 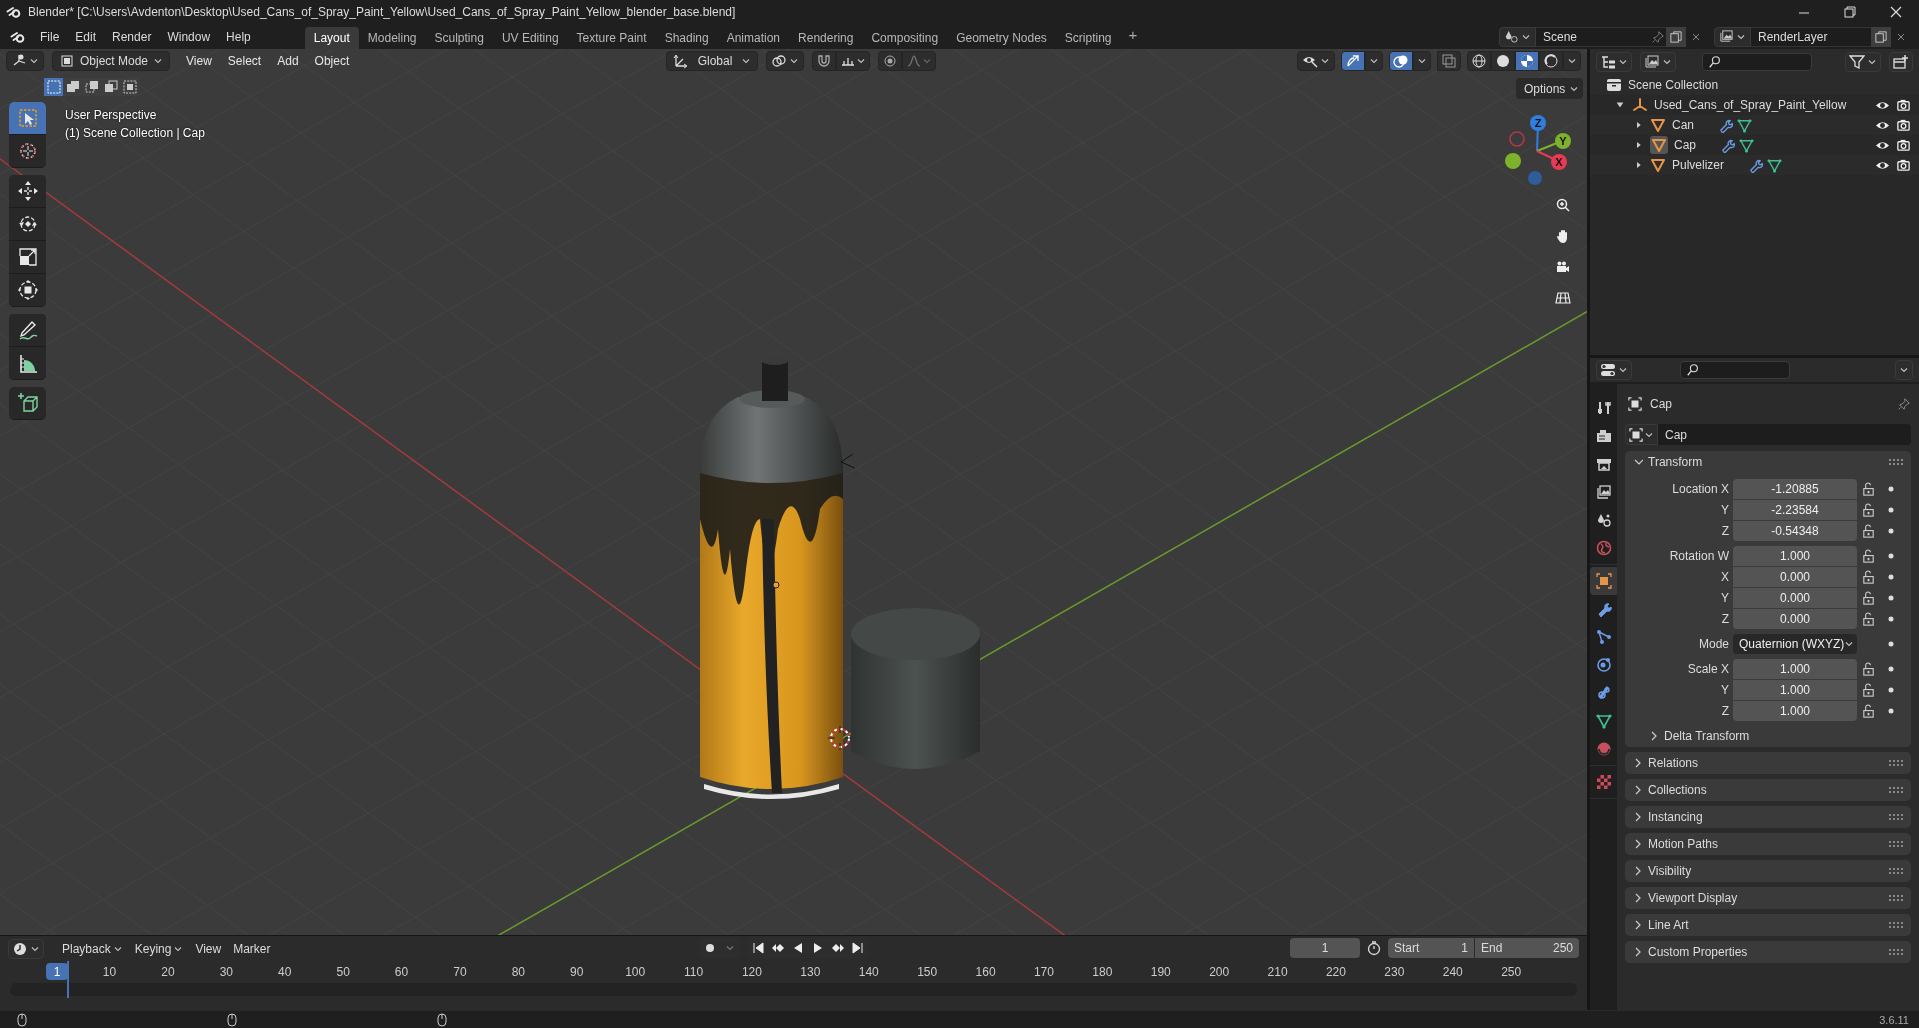 I want to click on number-field: -1.20885, so click(x=1795, y=489).